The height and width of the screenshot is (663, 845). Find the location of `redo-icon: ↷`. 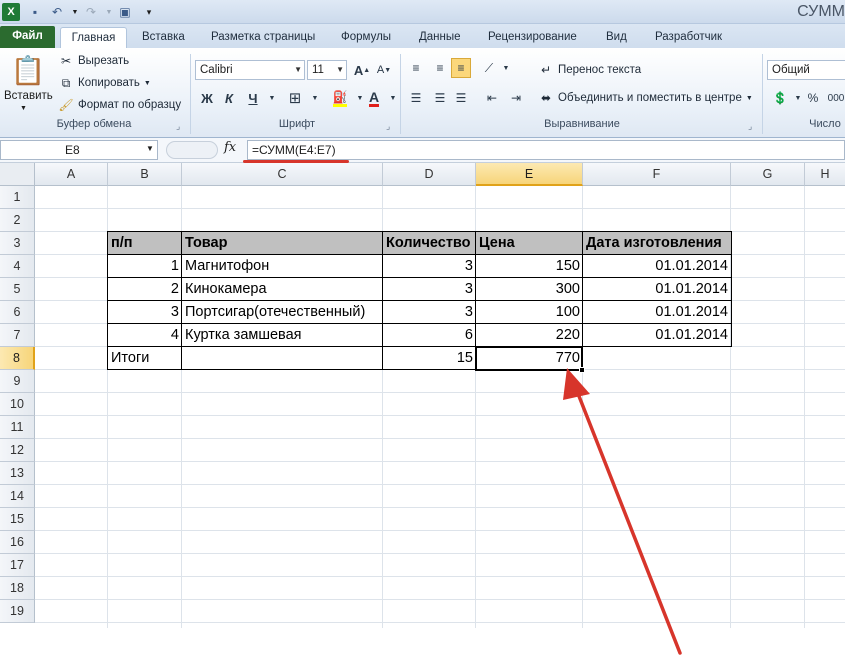

redo-icon: ↷ is located at coordinates (91, 12).